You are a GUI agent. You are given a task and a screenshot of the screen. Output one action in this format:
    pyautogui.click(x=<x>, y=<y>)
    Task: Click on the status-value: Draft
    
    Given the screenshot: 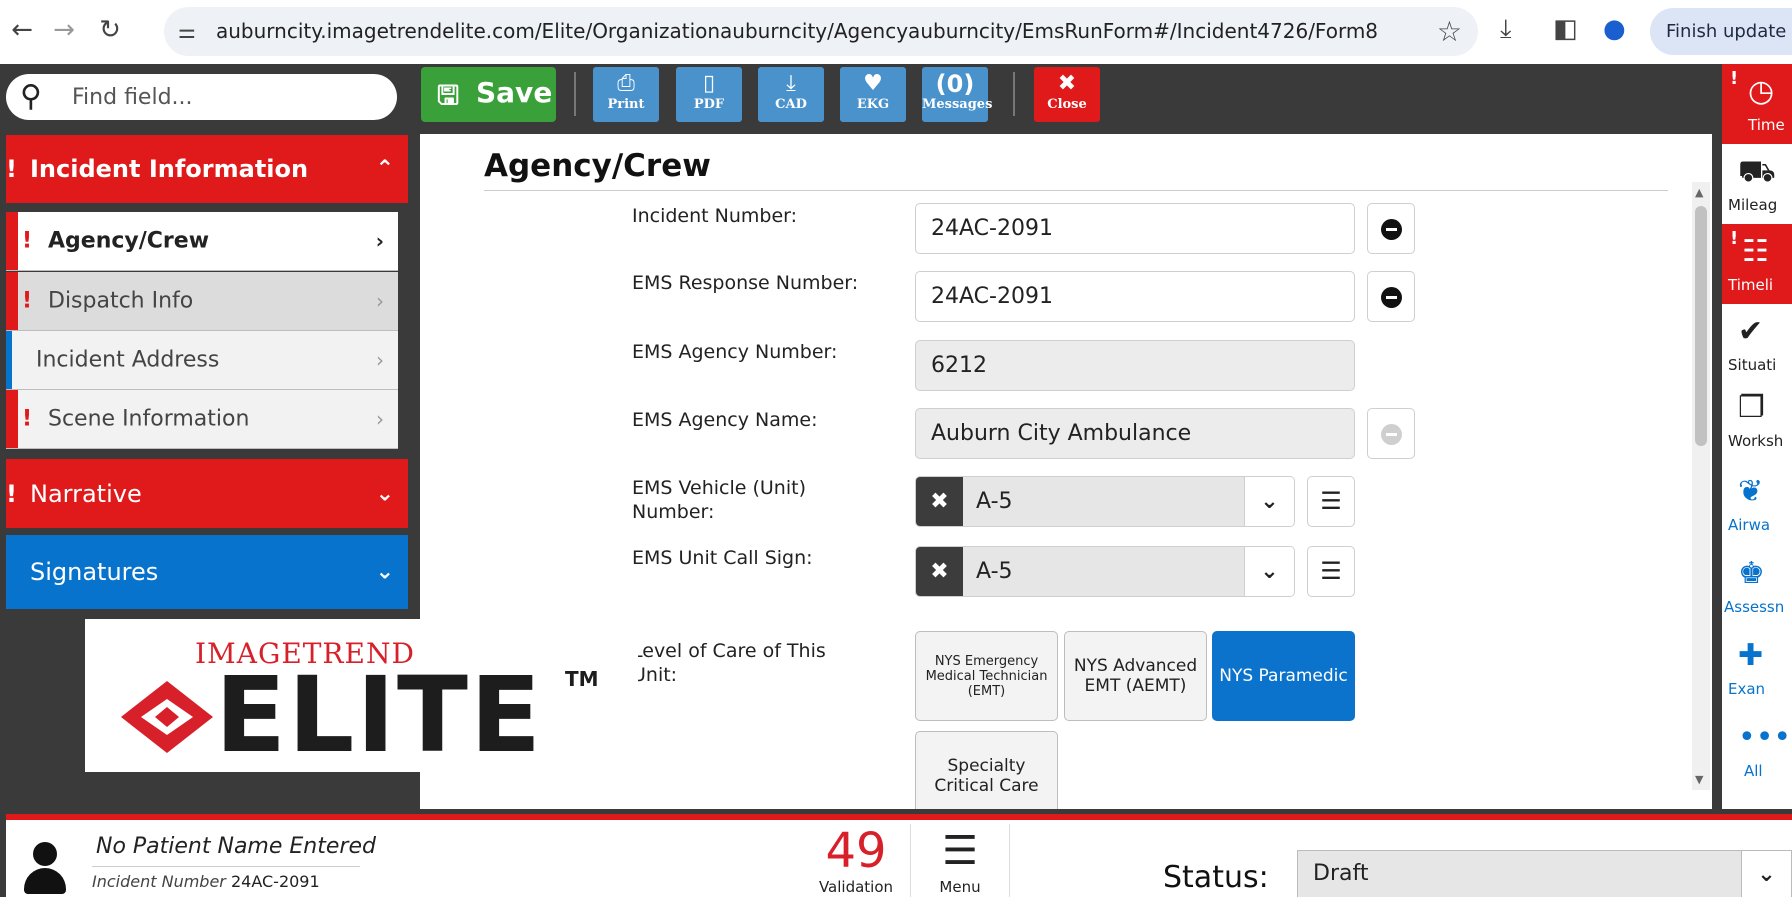 What is the action you would take?
    pyautogui.click(x=1341, y=873)
    